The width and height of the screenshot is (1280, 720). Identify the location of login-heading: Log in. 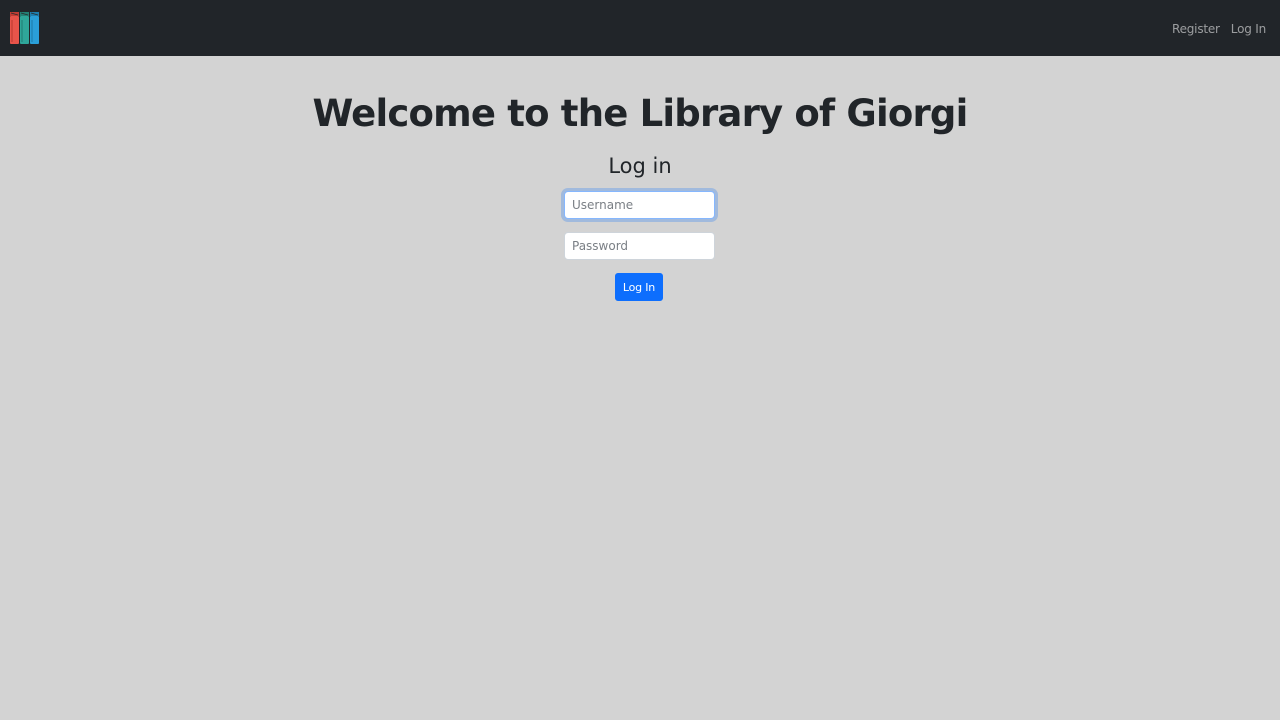
(640, 166).